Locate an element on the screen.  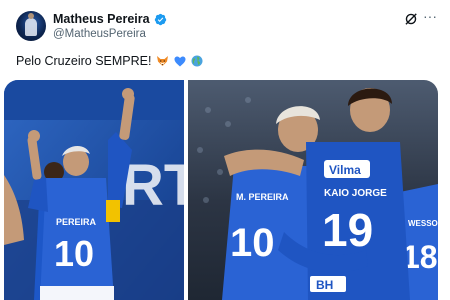
right-sponsor: Vilma is located at coordinates (345, 170).